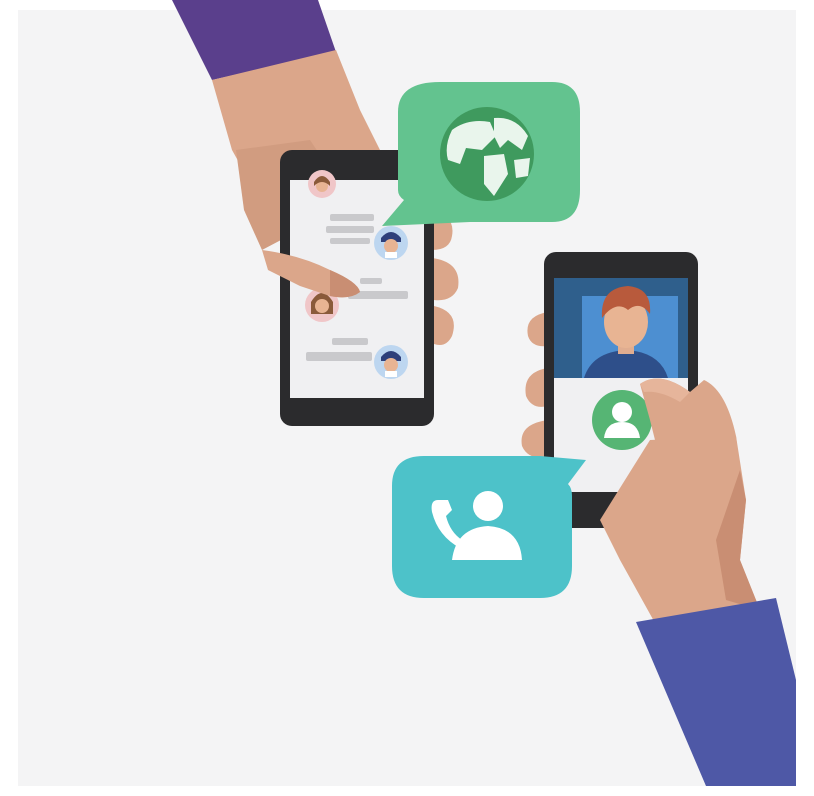 The height and width of the screenshot is (796, 814). I want to click on user-avatar-icon, so click(622, 420).